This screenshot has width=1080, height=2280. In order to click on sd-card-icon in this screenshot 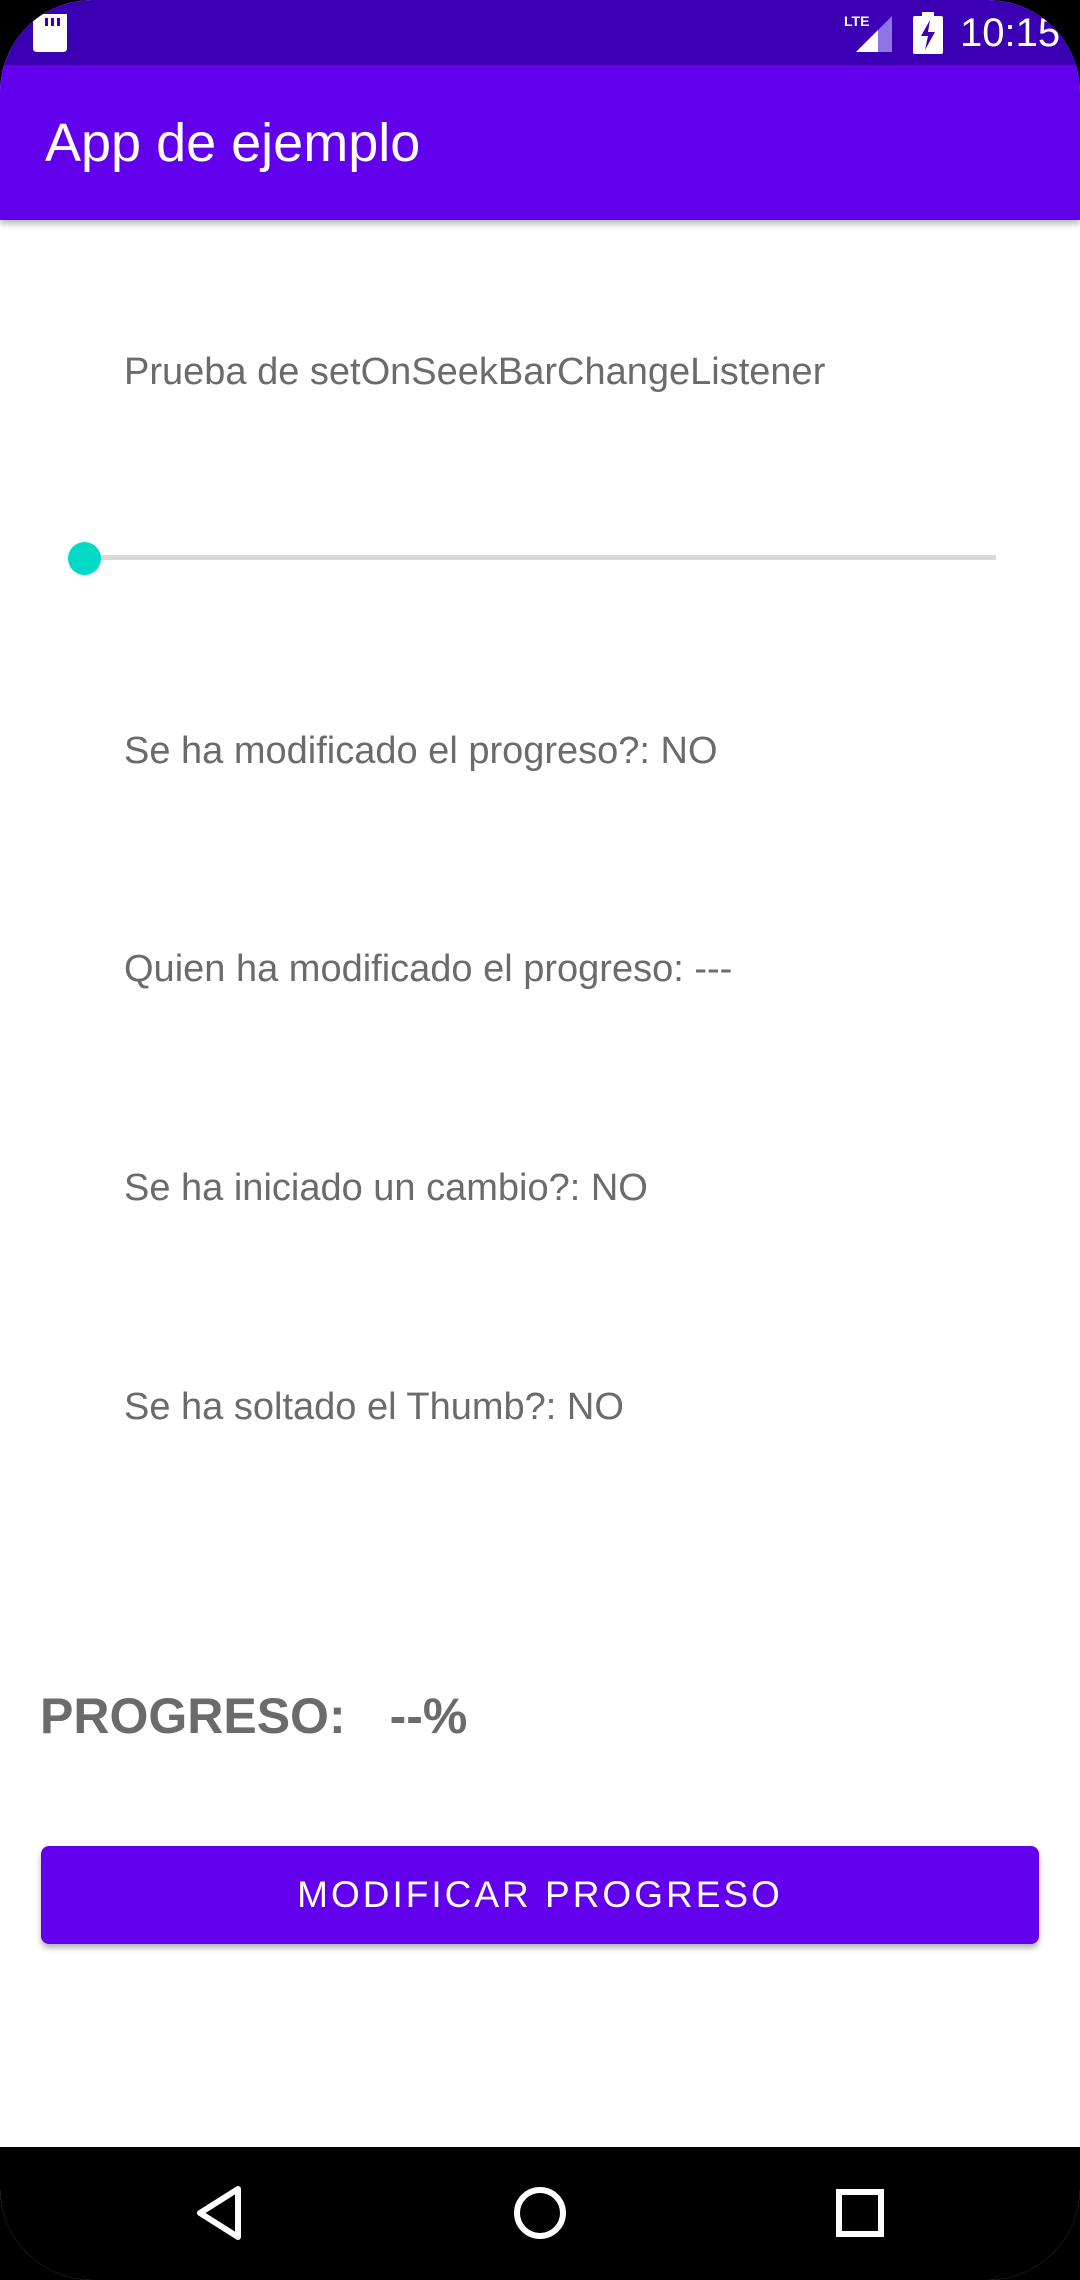, I will do `click(50, 33)`.